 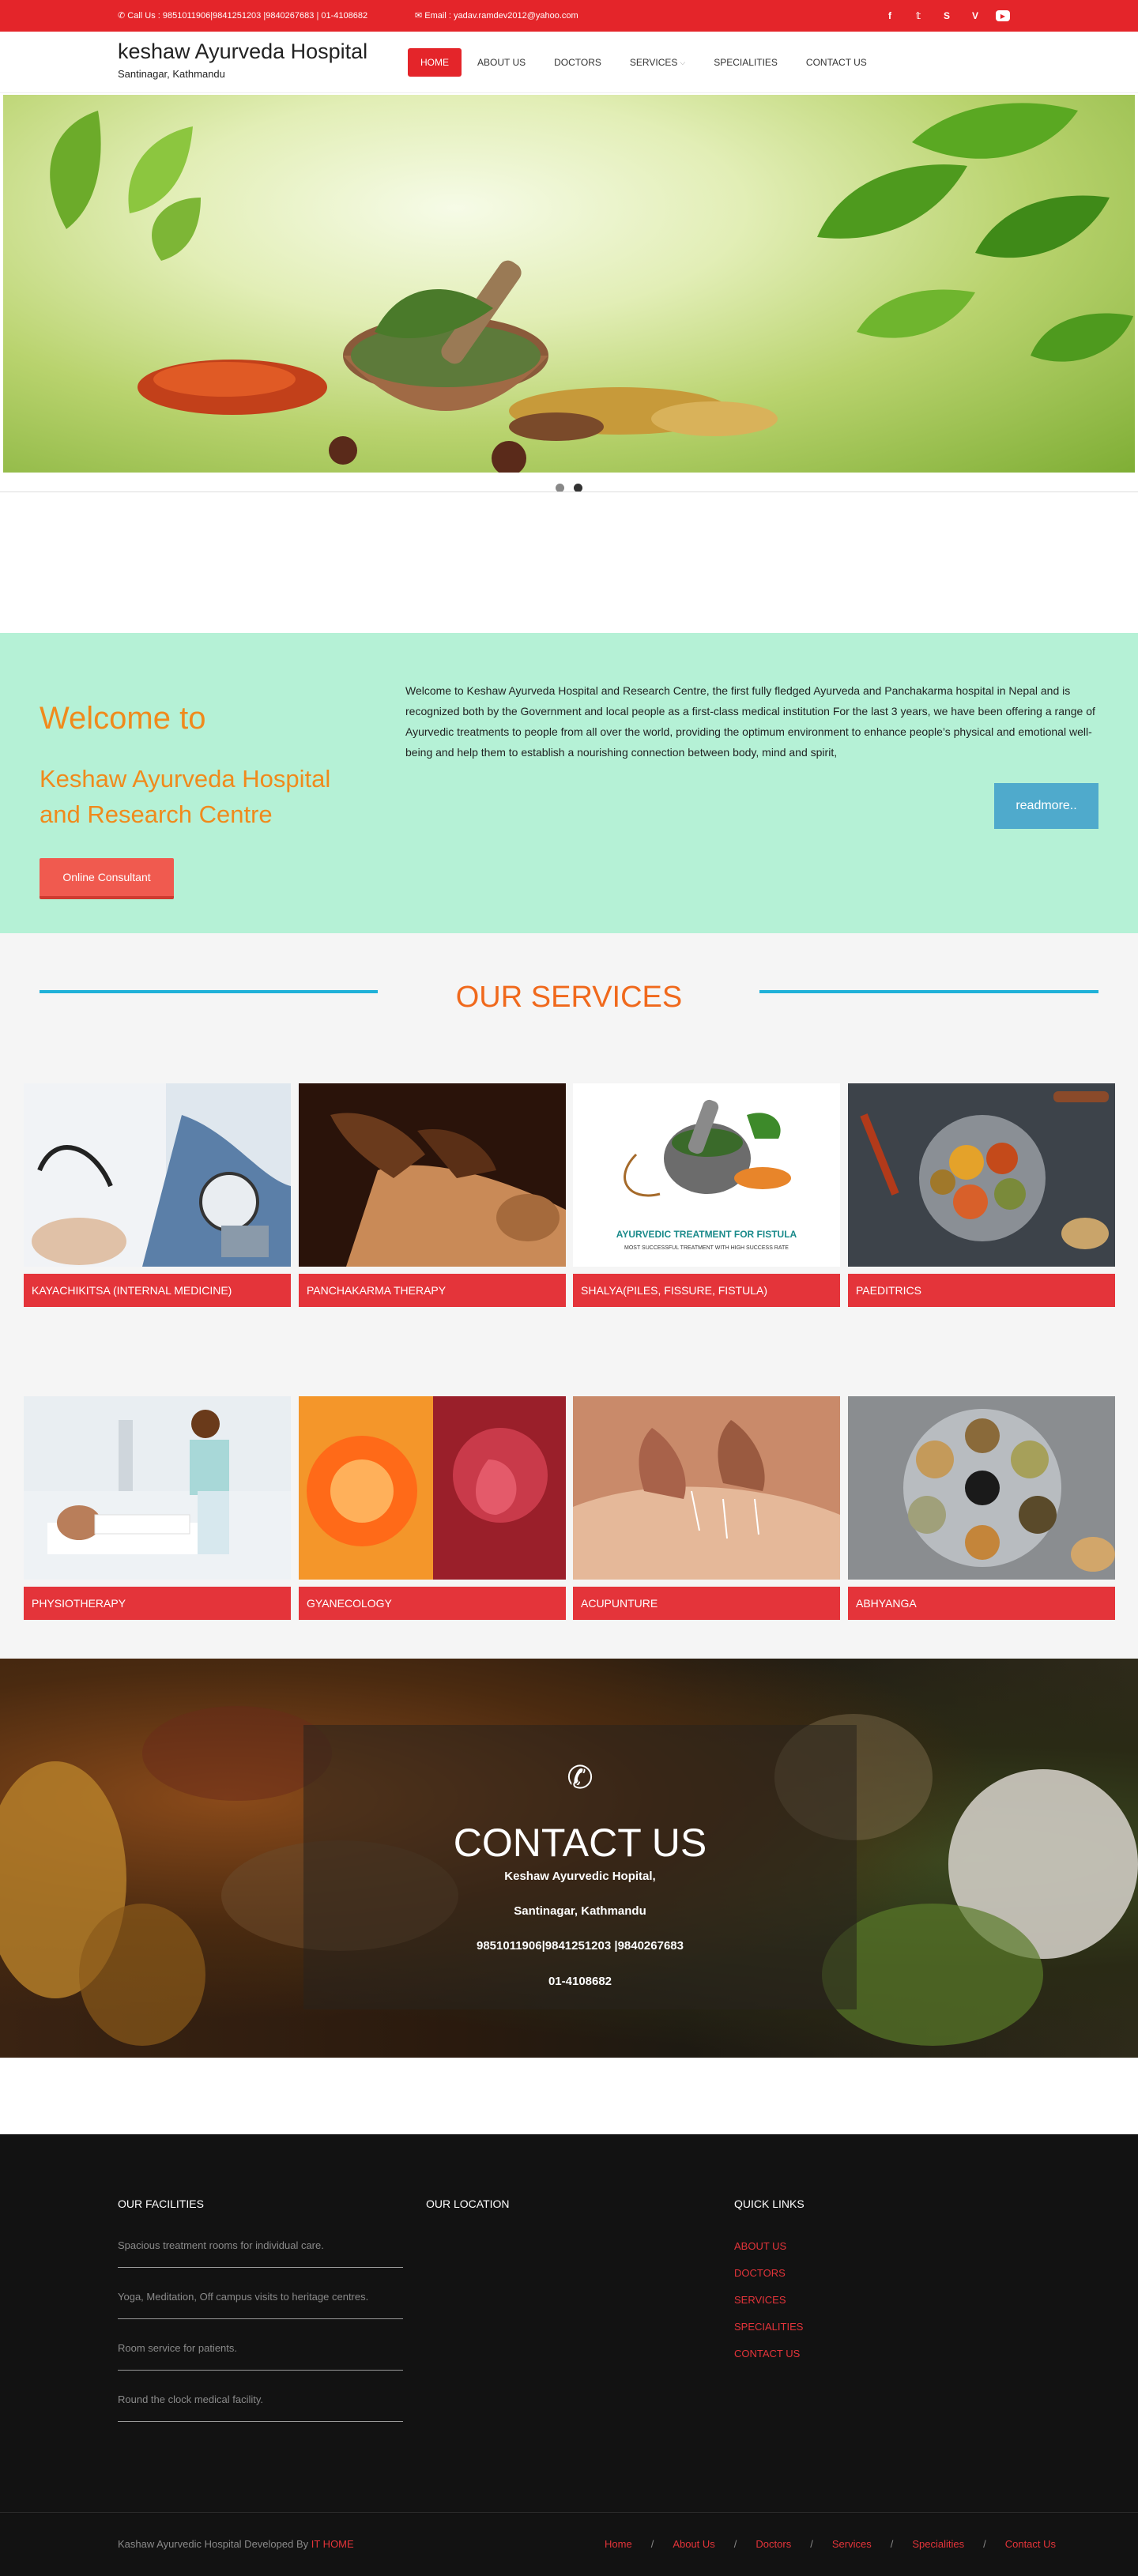 I want to click on bottom-link-contact: Contact Us, so click(x=1030, y=2544).